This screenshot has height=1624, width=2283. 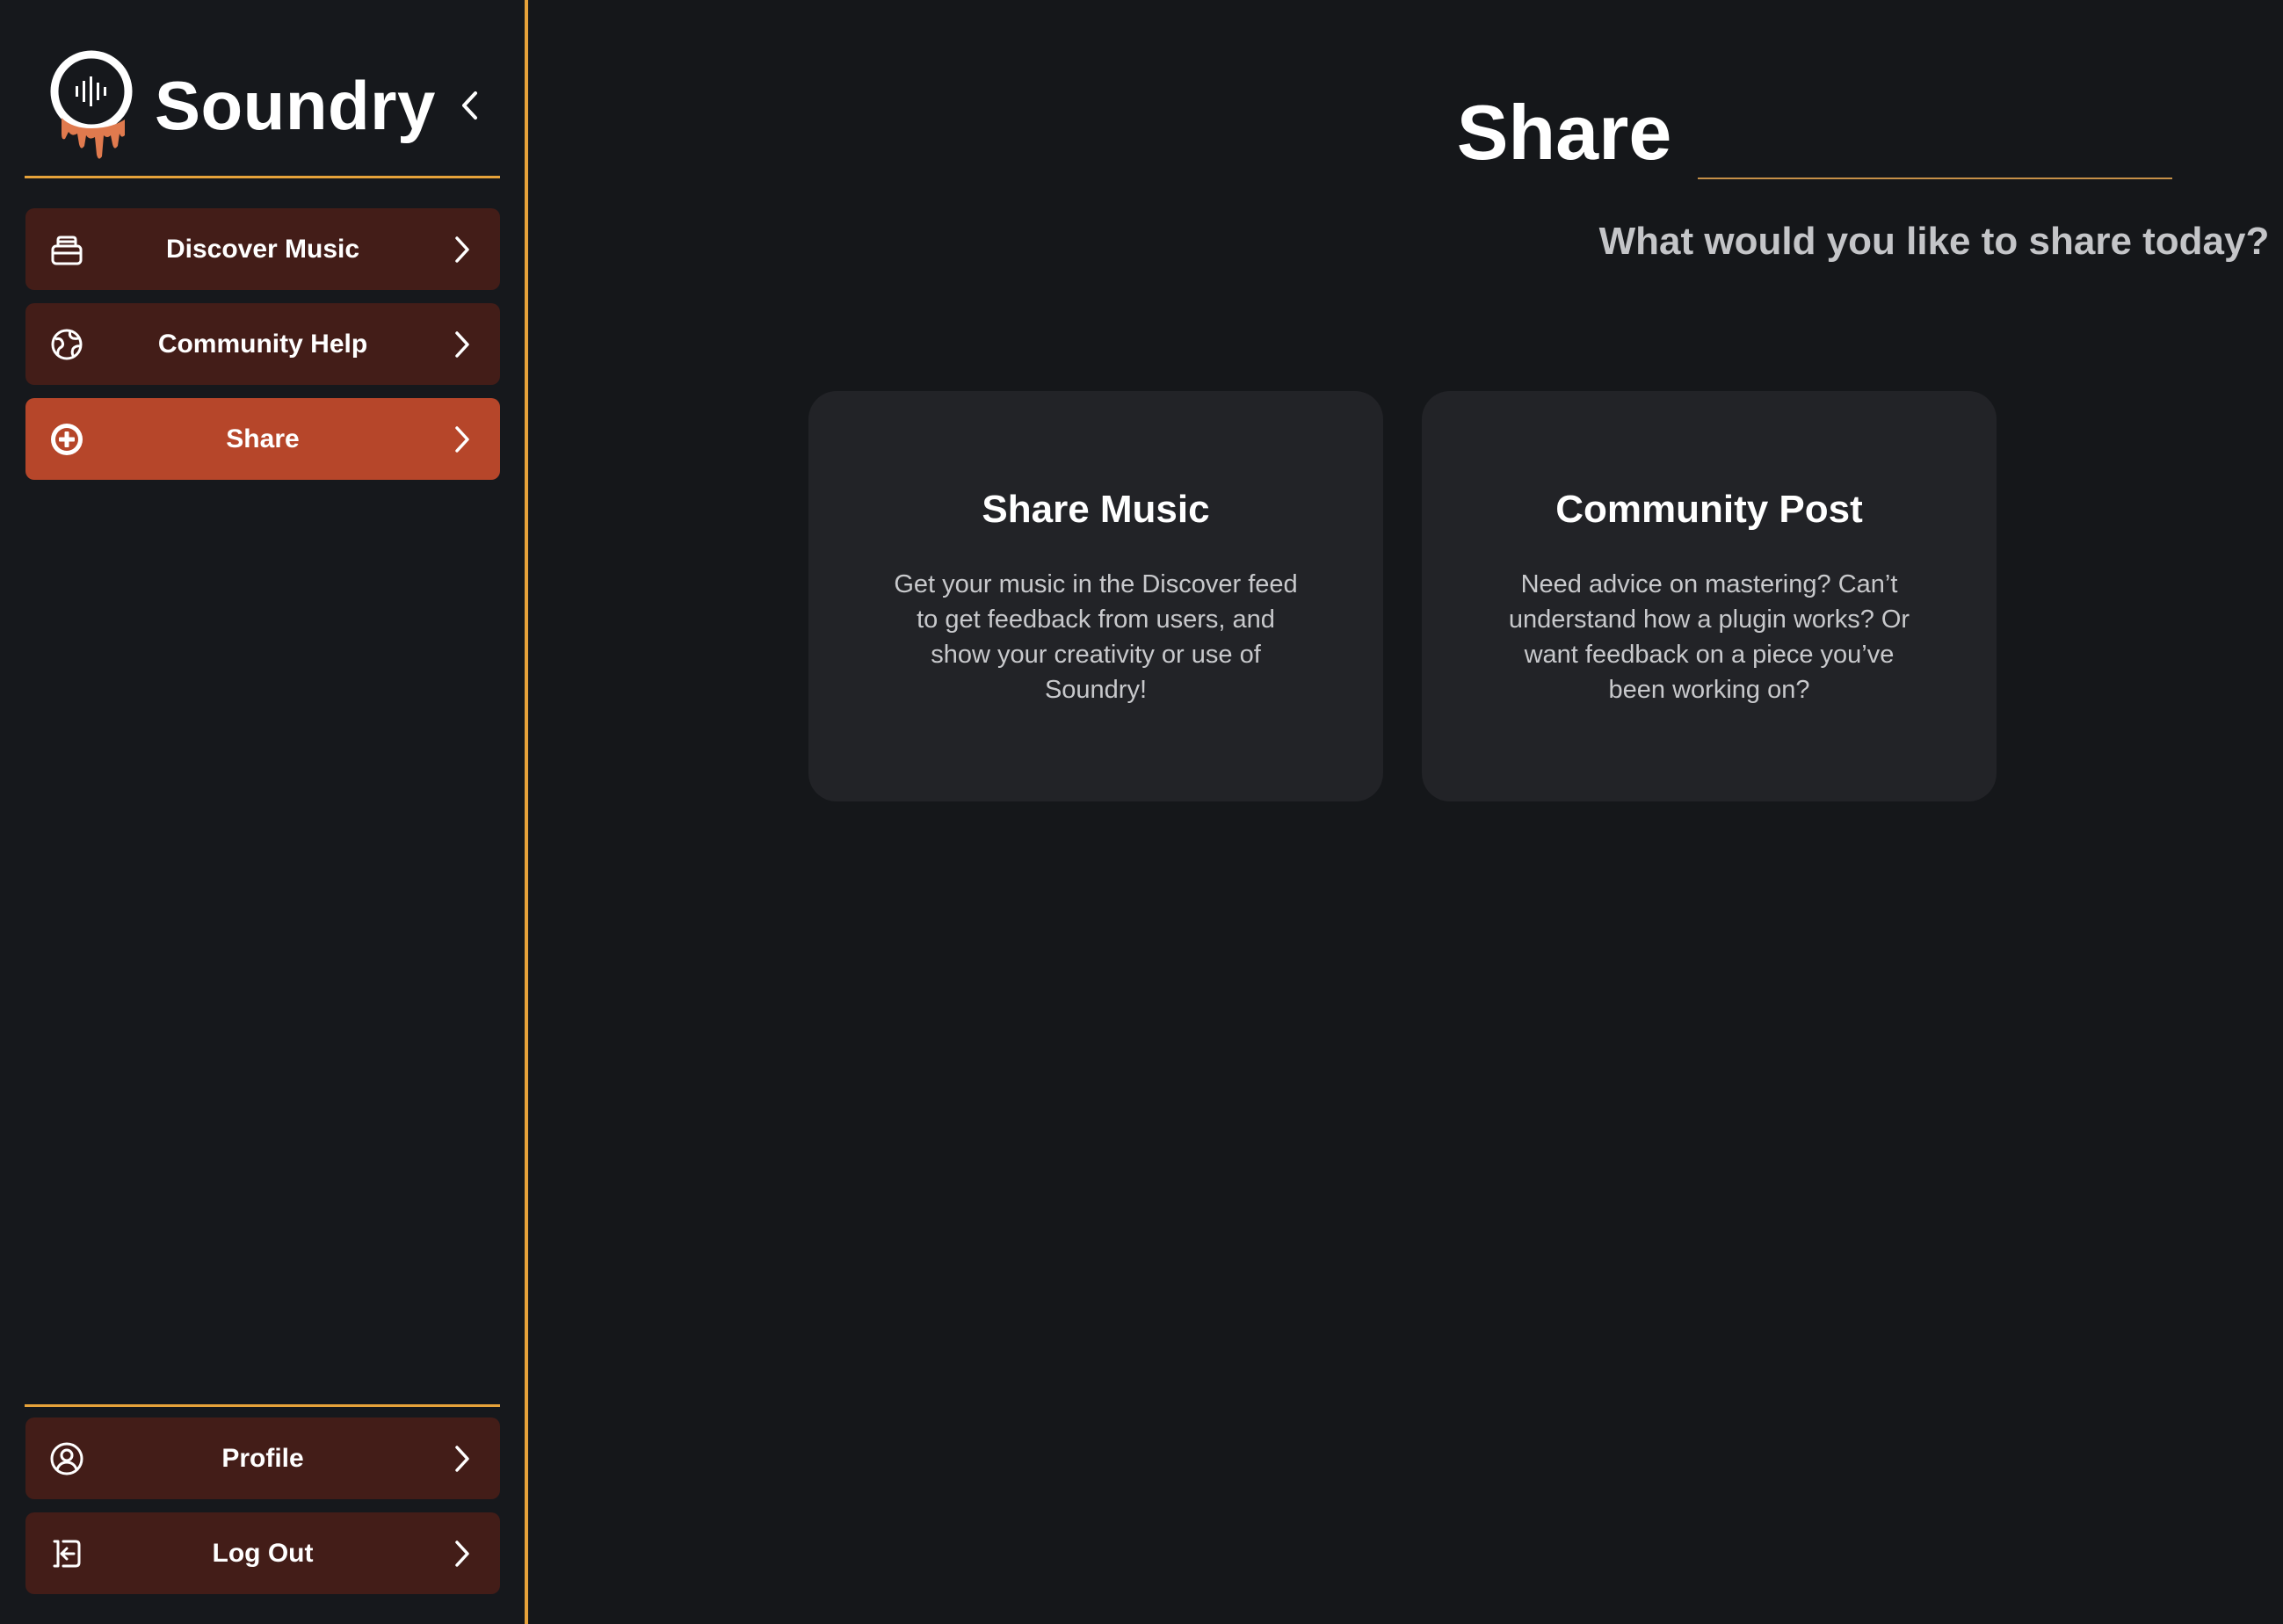 What do you see at coordinates (1096, 510) in the screenshot?
I see `card-title: Share Music` at bounding box center [1096, 510].